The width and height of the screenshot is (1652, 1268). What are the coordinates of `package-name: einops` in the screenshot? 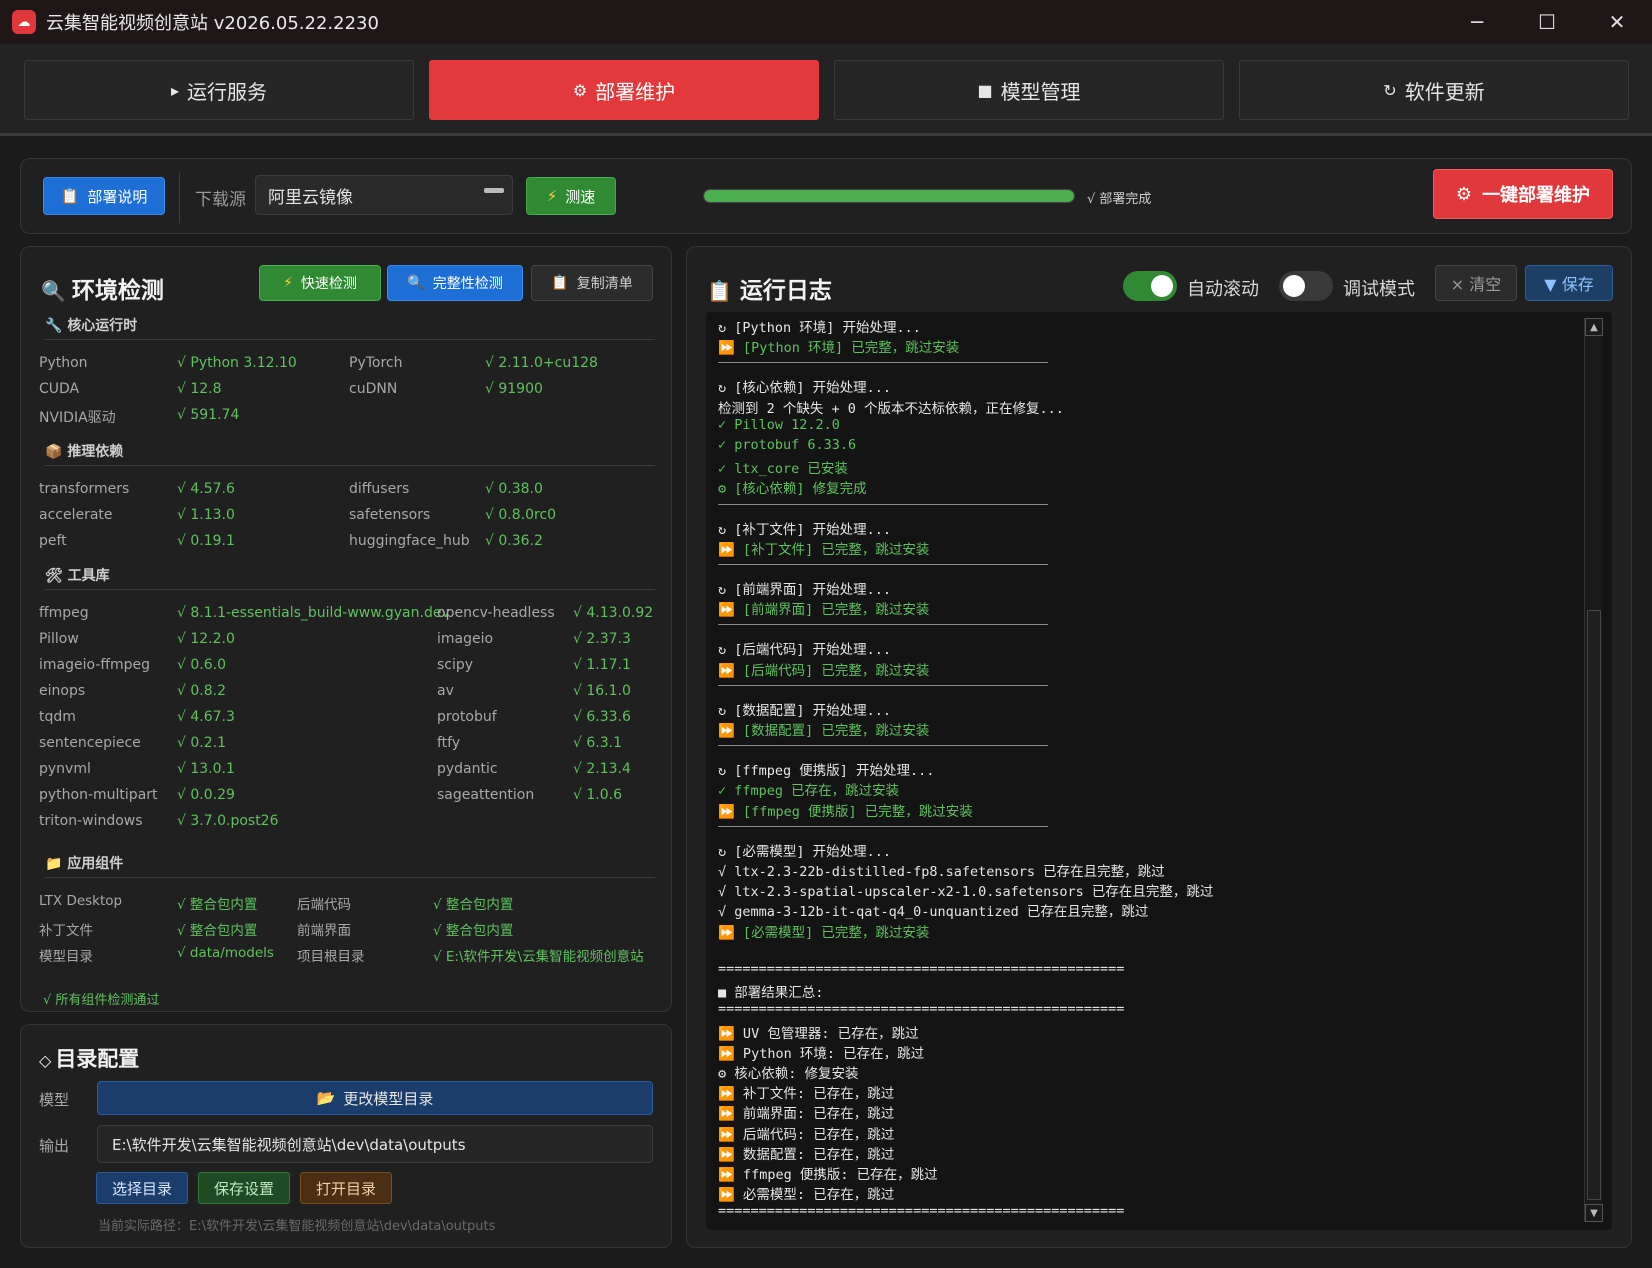 It's located at (62, 691).